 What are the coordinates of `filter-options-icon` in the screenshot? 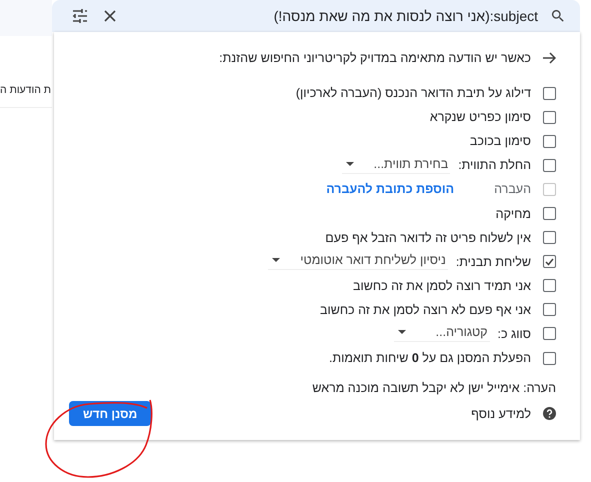 It's located at (80, 16).